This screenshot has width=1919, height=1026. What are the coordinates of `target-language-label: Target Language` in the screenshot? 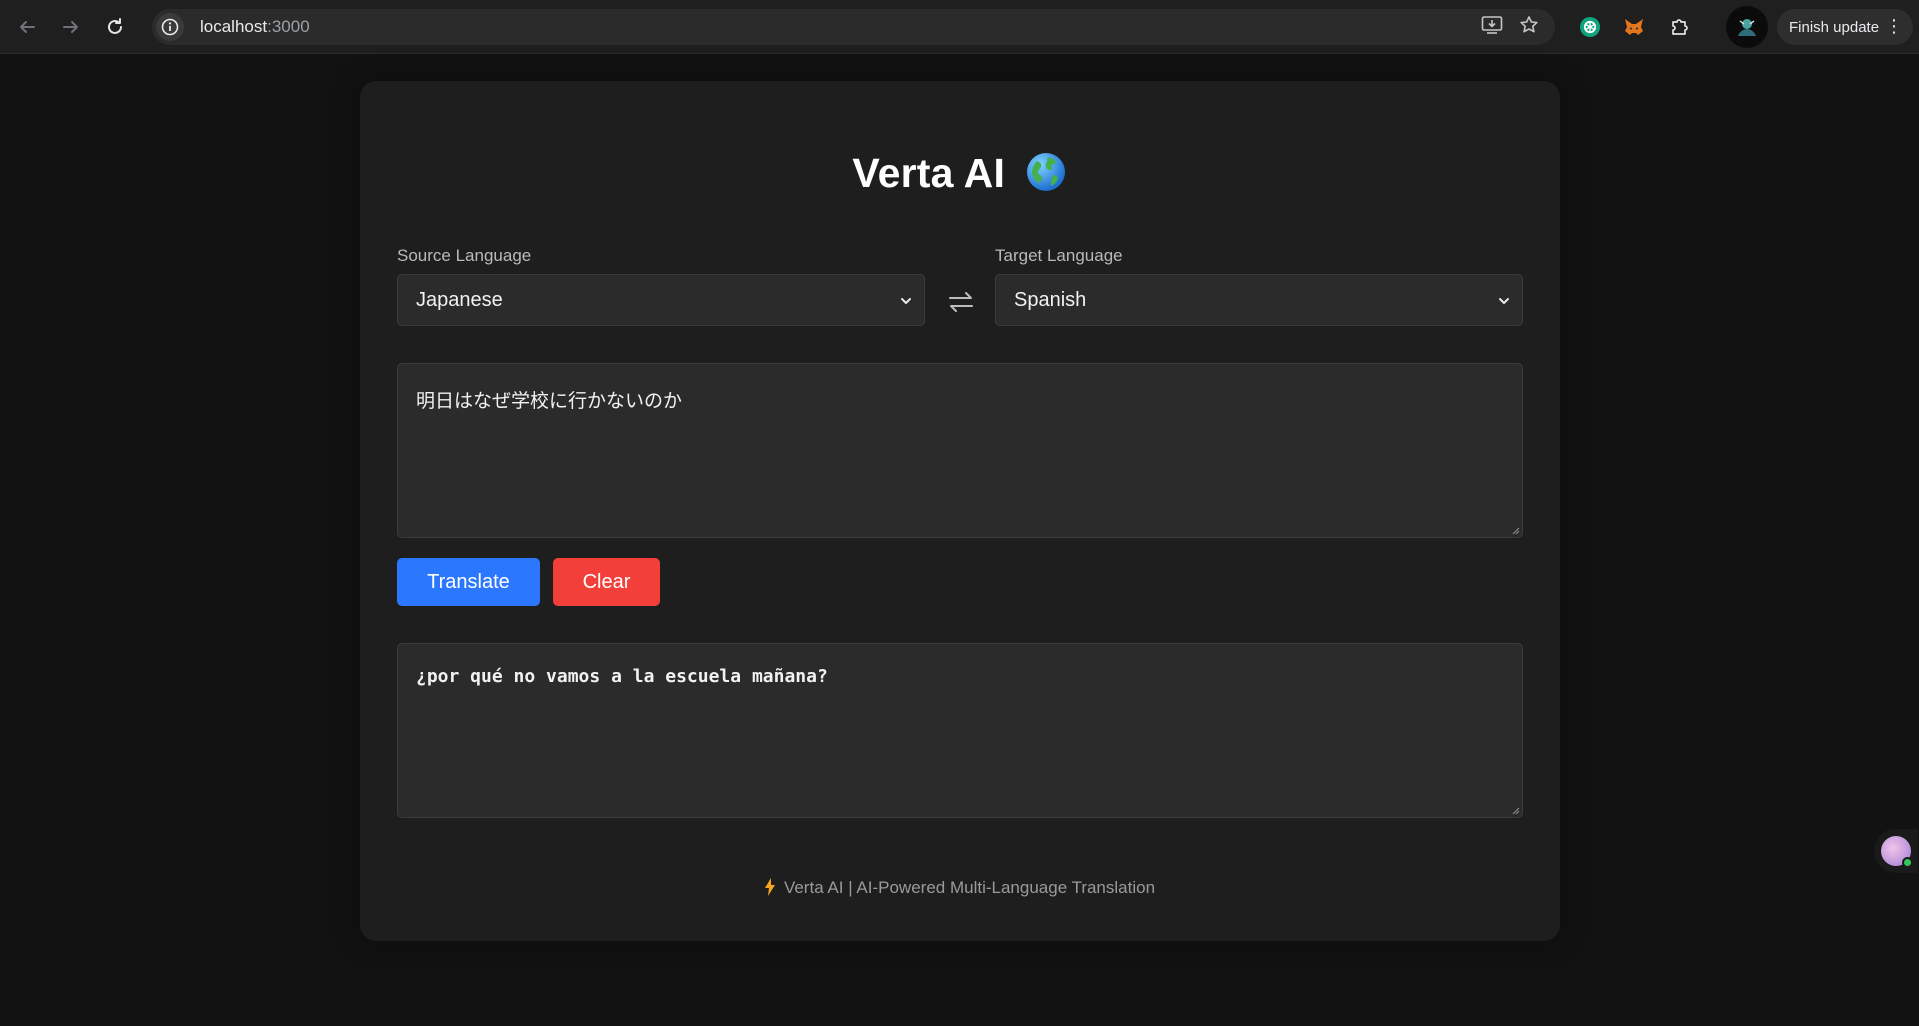 It's located at (1059, 255).